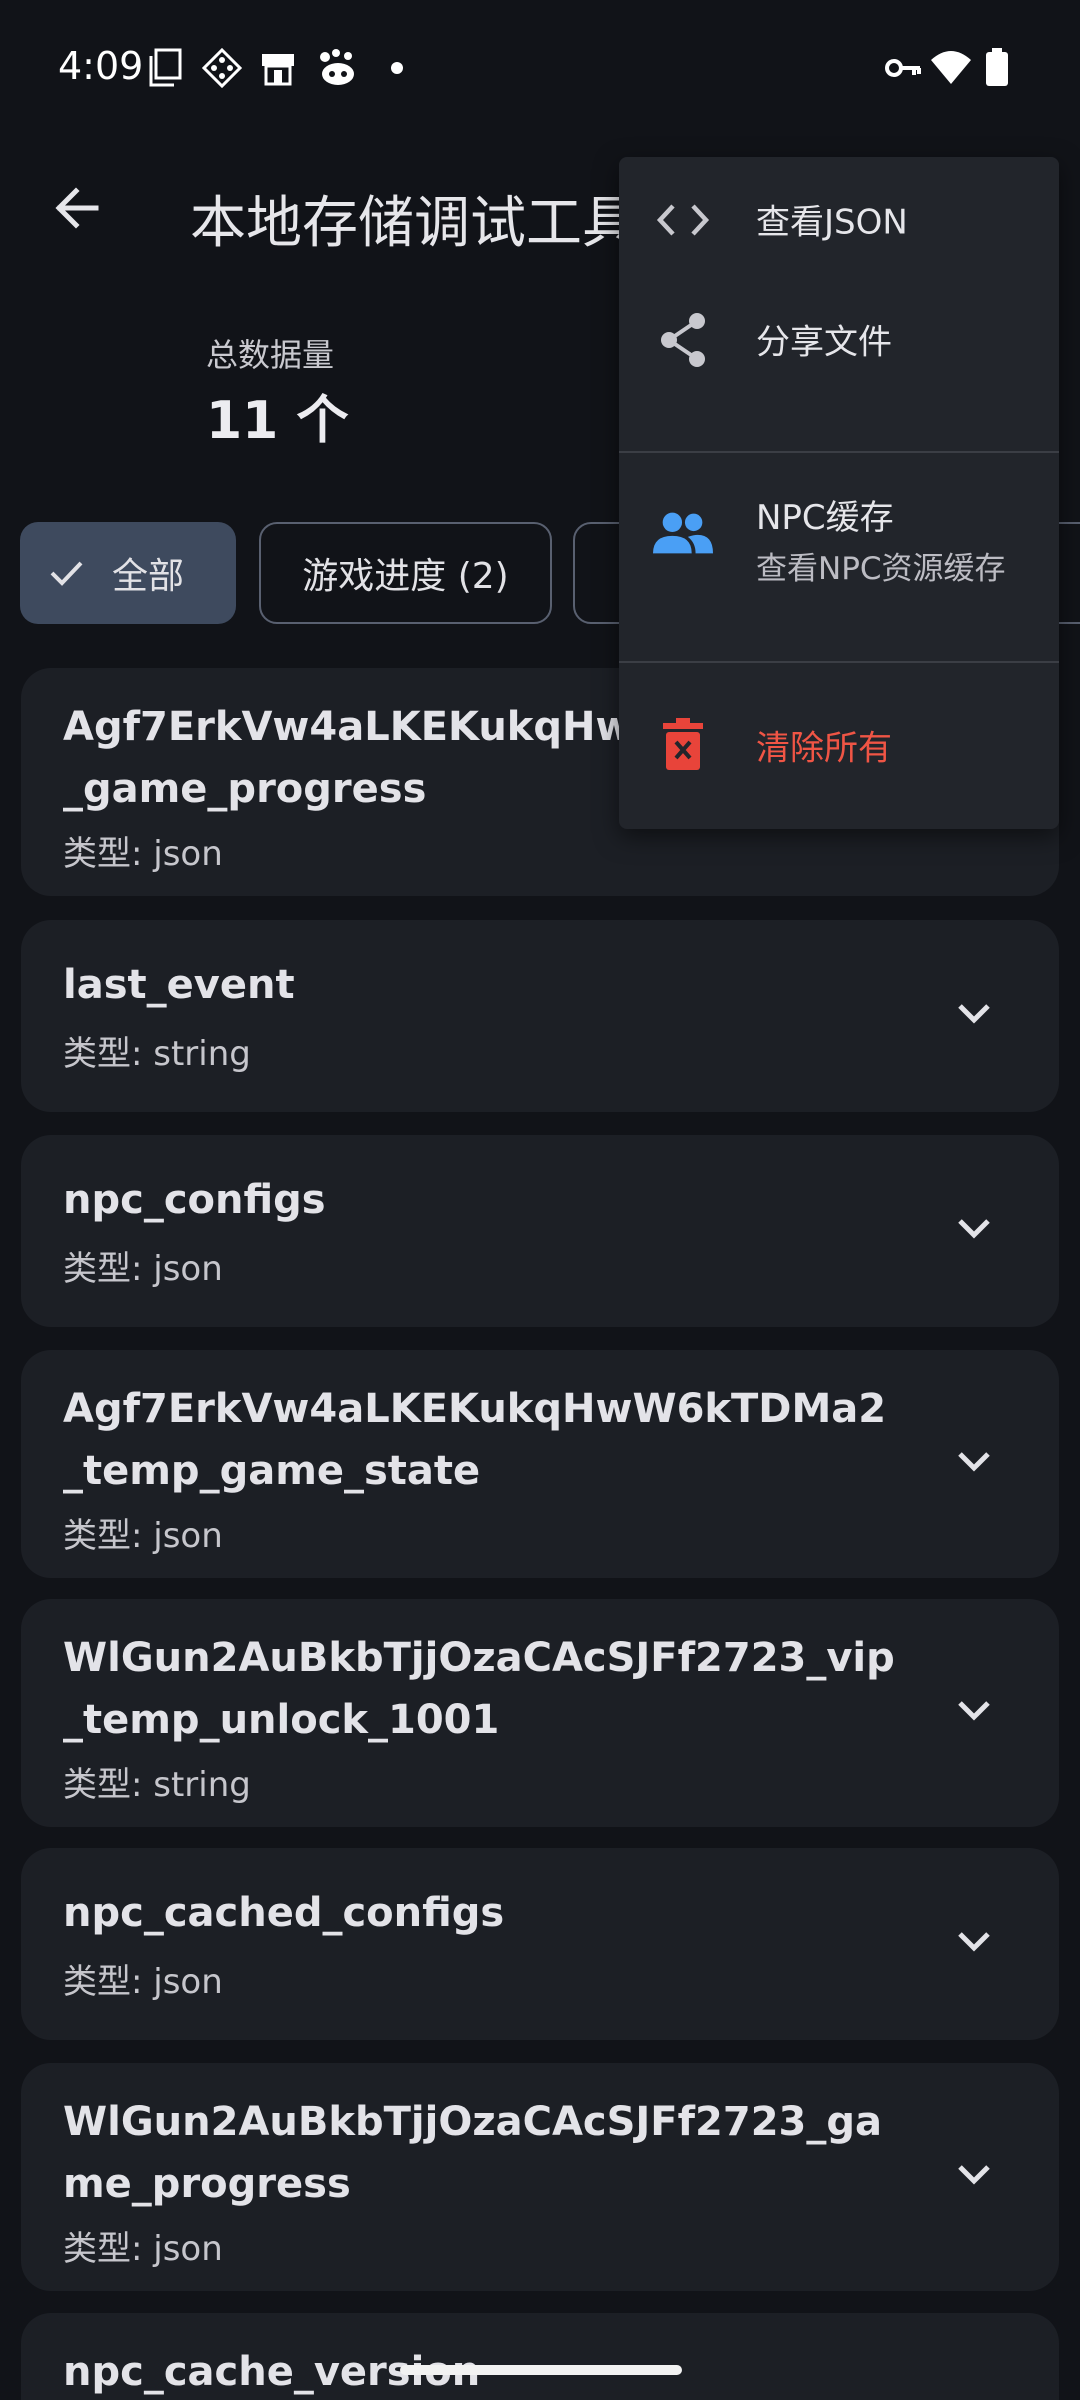 The width and height of the screenshot is (1080, 2400). Describe the element at coordinates (101, 66) in the screenshot. I see `status-time: 4:09` at that location.